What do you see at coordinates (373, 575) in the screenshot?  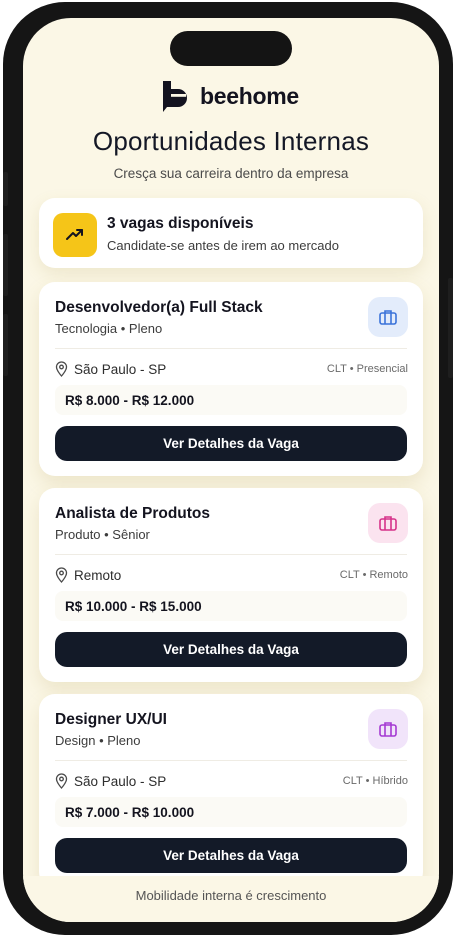 I see `job-contract: CLT • Remoto` at bounding box center [373, 575].